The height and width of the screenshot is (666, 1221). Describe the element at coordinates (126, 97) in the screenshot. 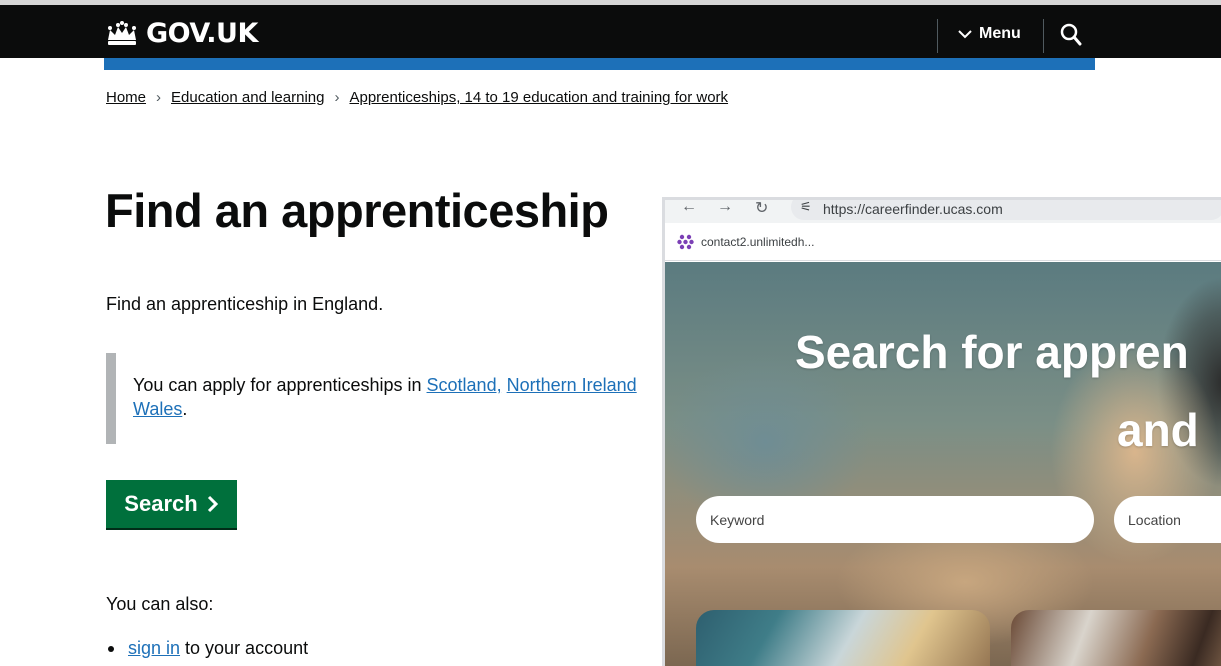

I see `breadcrumb-home: Home` at that location.